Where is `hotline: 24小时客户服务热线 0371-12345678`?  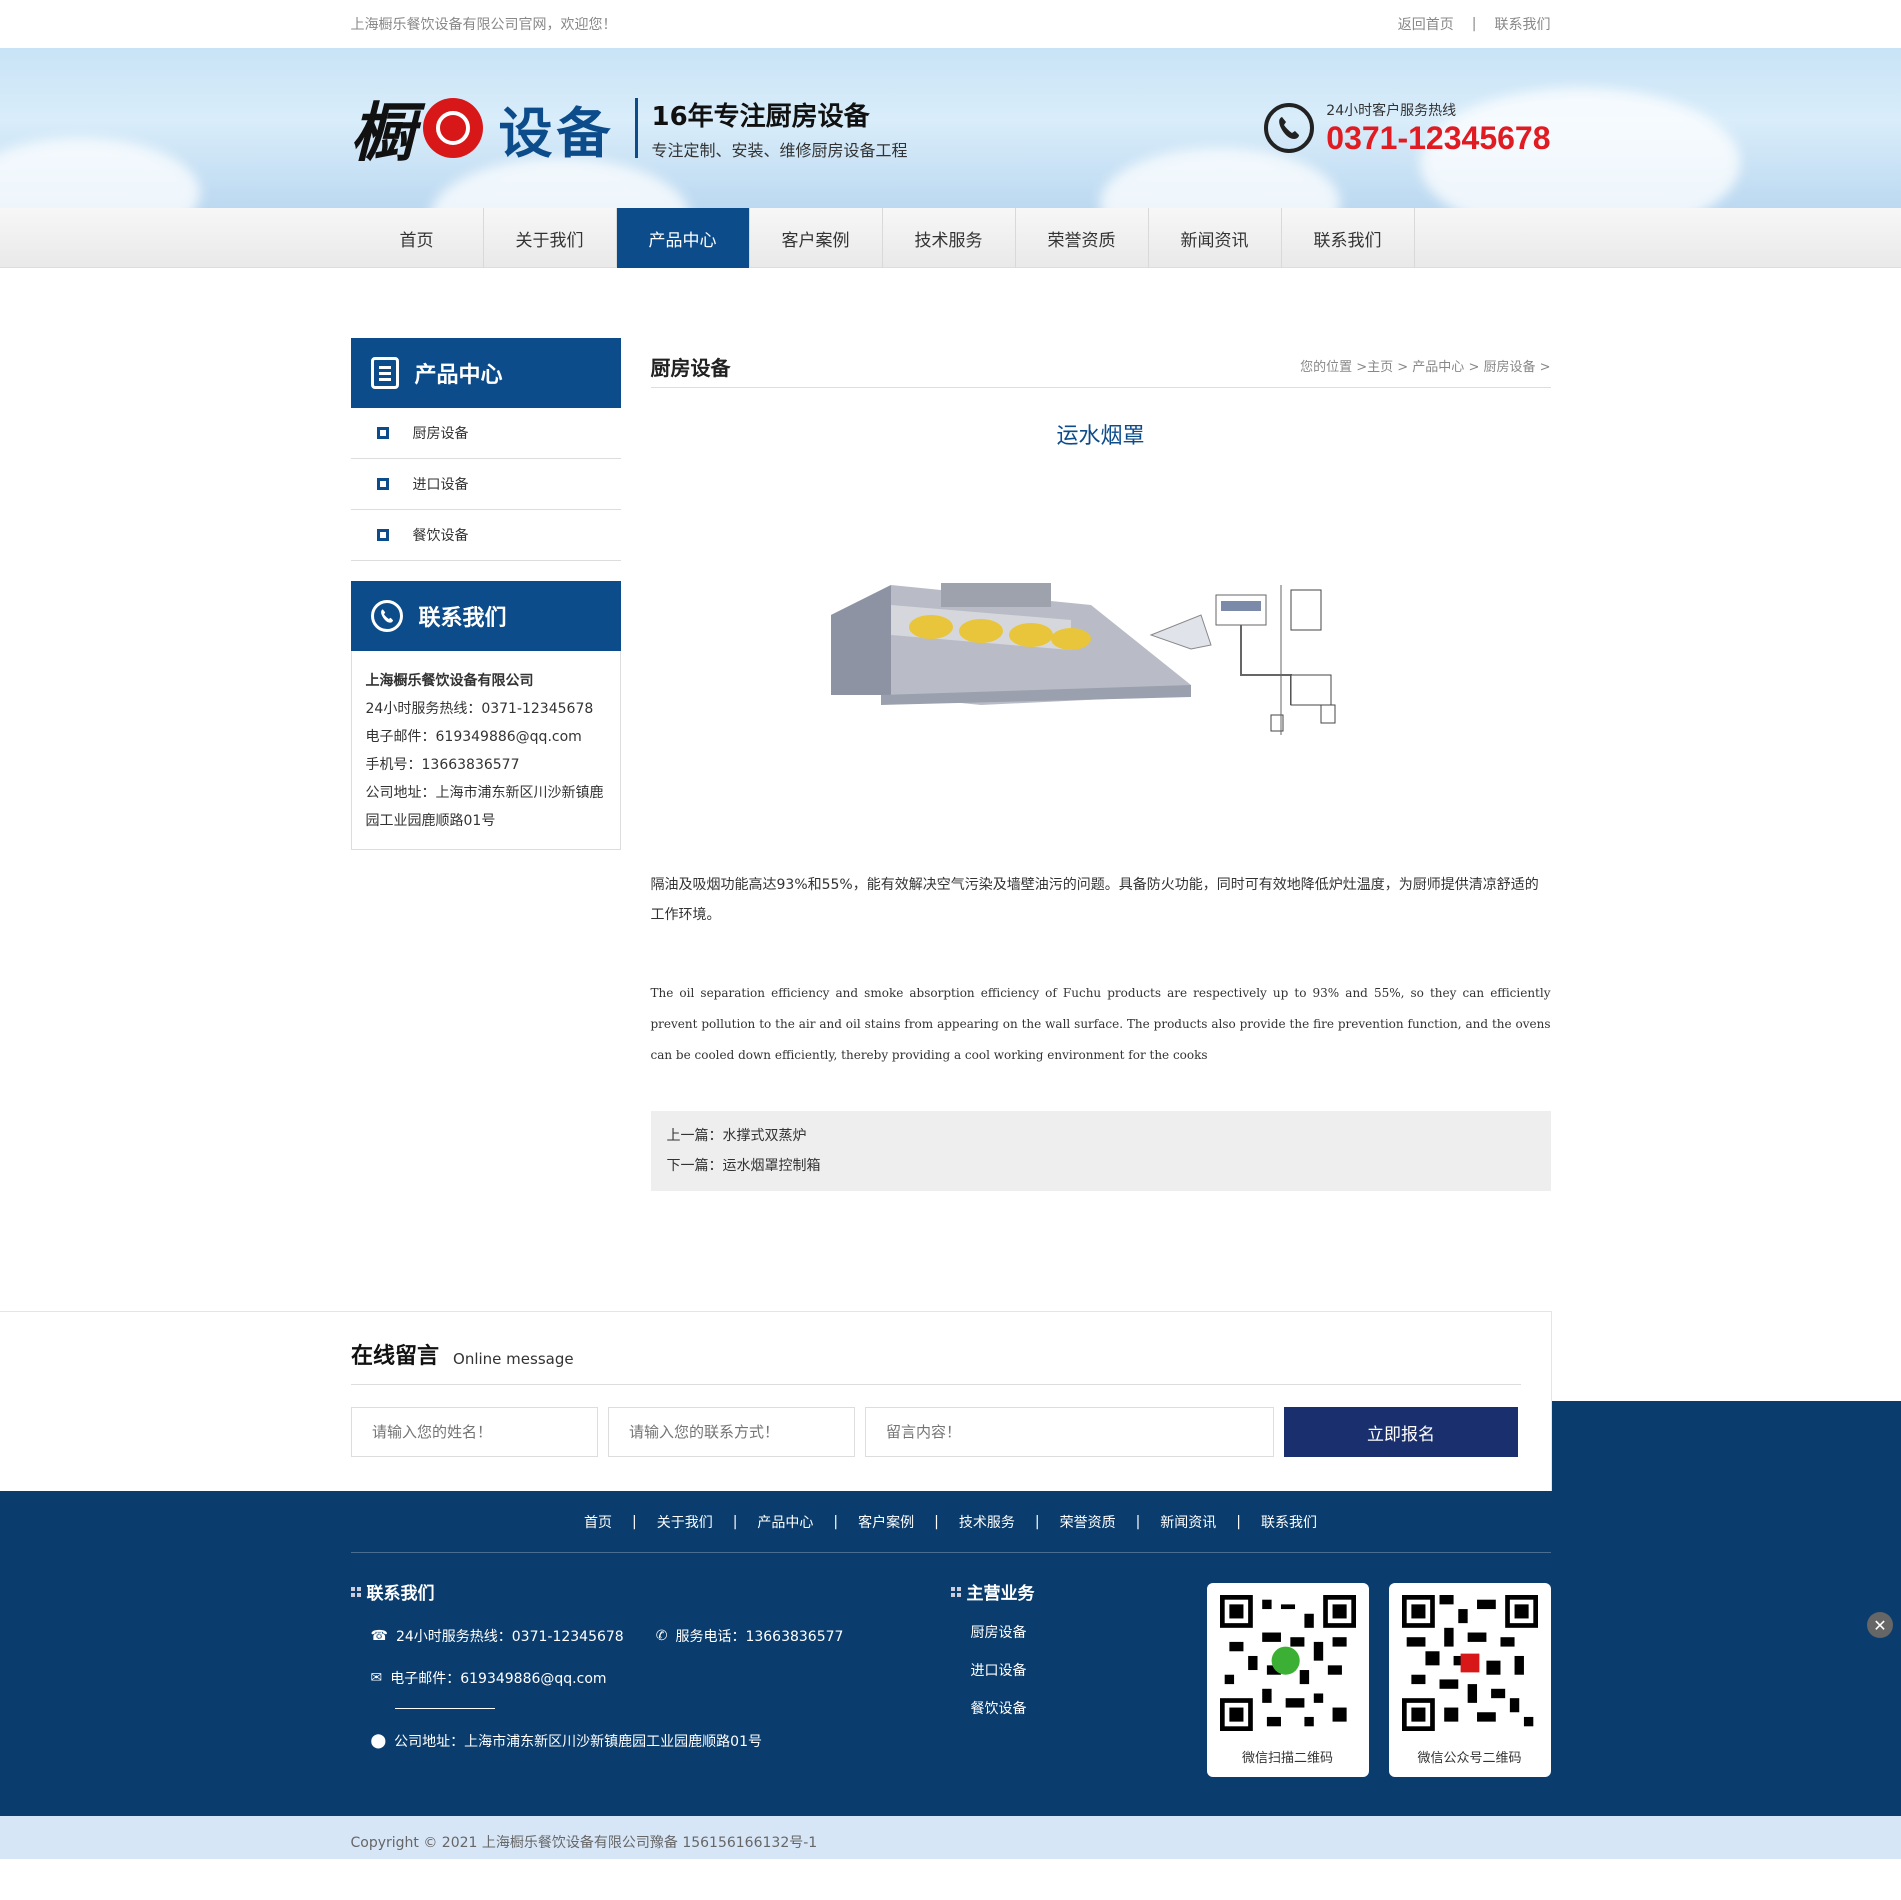 hotline: 24小时客户服务热线 0371-12345678 is located at coordinates (1407, 128).